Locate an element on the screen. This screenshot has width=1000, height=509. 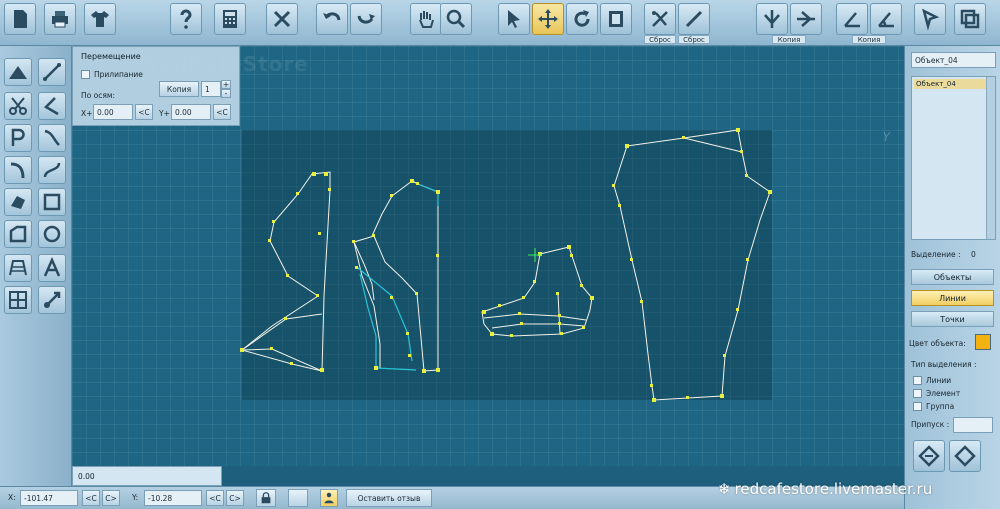
redo-icon is located at coordinates (366, 19).